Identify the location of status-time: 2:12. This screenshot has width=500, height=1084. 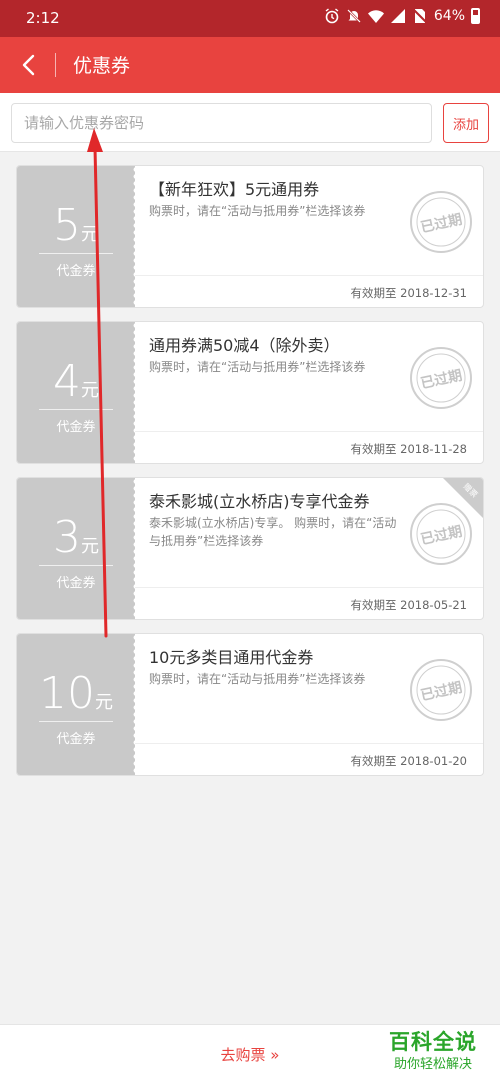
(43, 18).